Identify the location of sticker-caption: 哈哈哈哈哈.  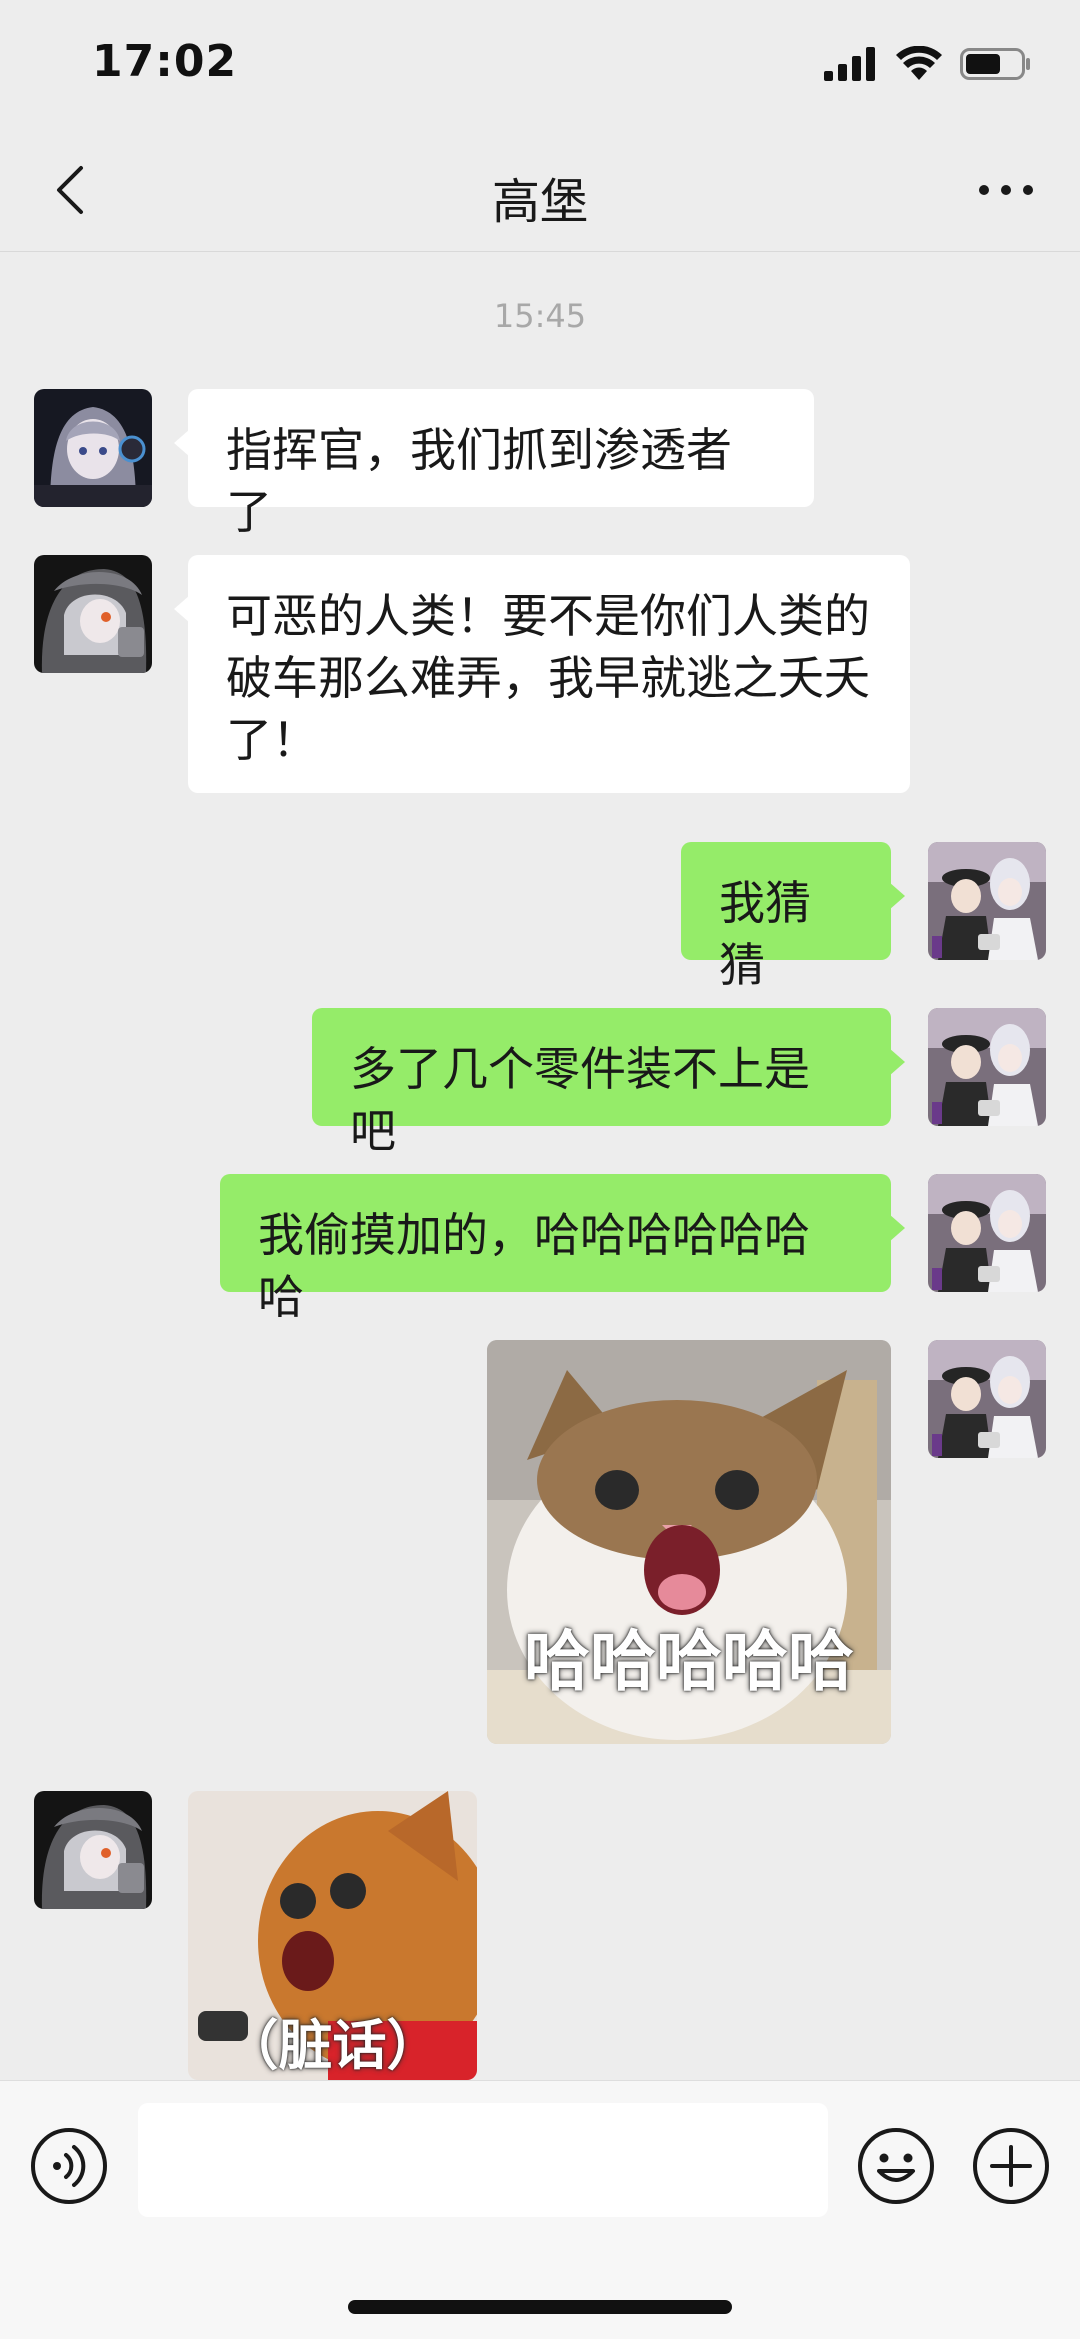
(689, 1661).